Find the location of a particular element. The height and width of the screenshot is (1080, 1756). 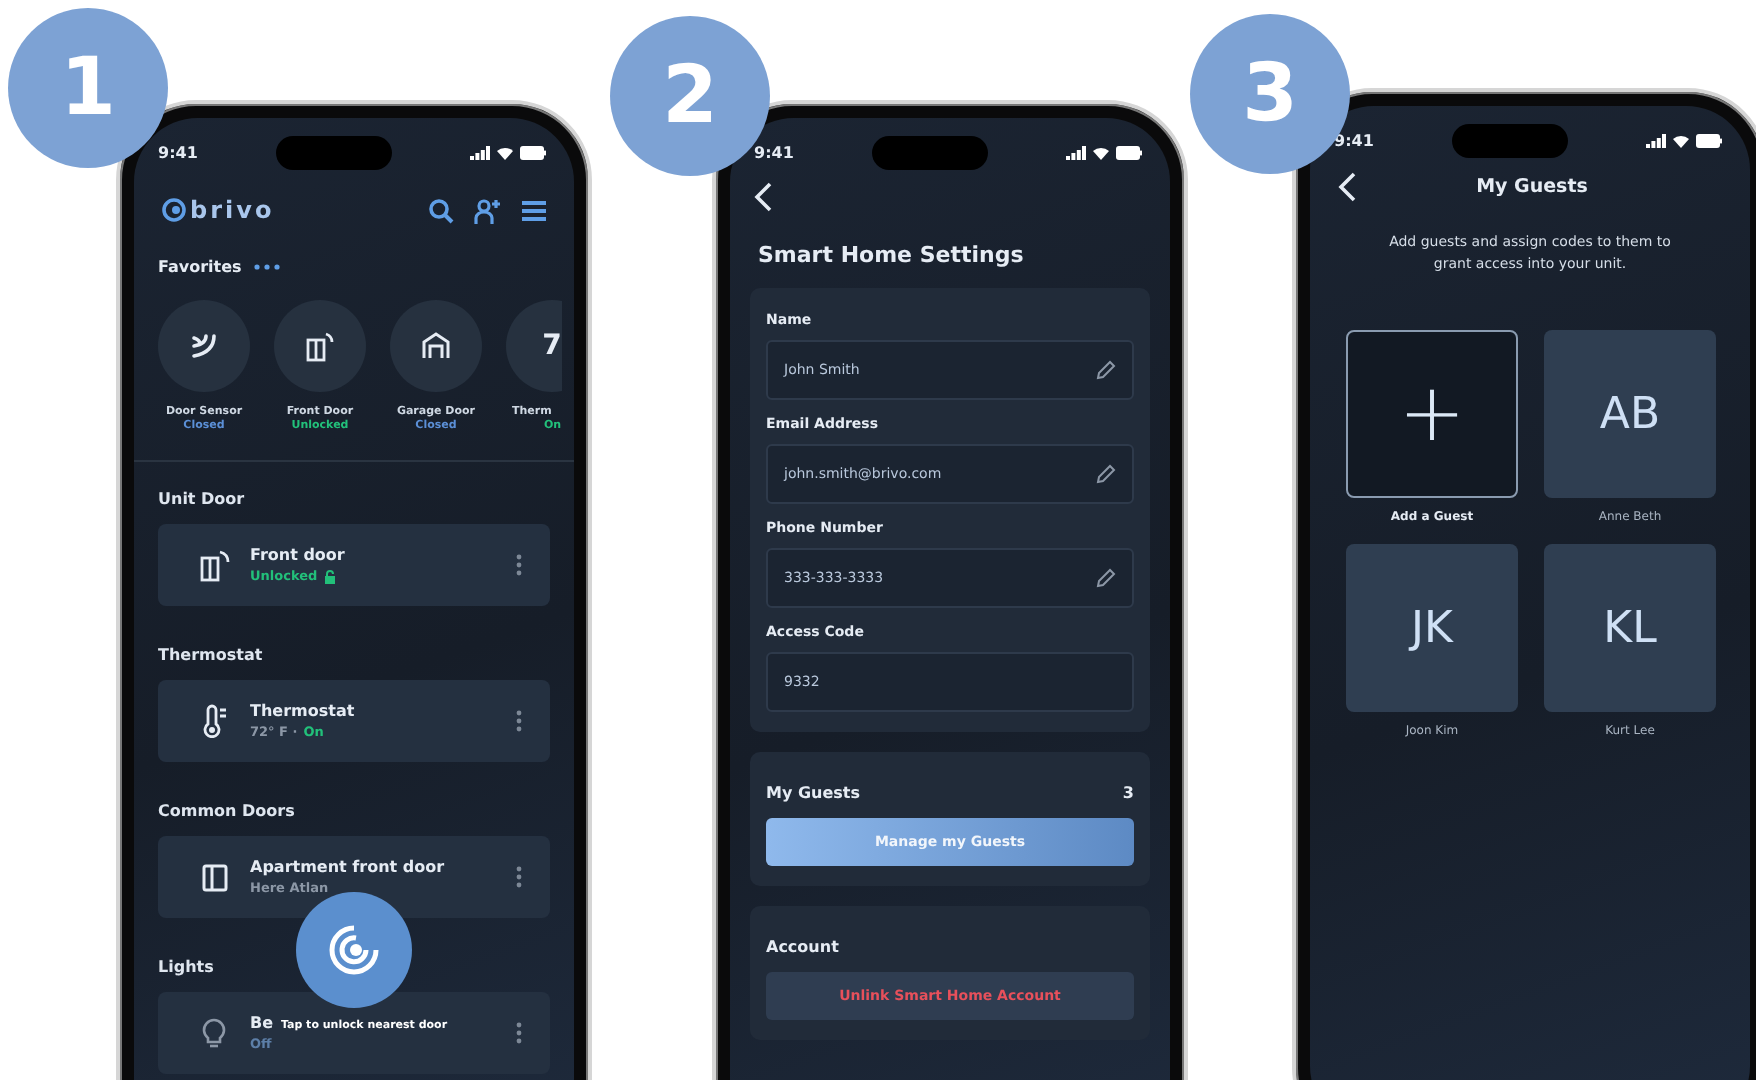

section-title: Common Doors is located at coordinates (227, 811).